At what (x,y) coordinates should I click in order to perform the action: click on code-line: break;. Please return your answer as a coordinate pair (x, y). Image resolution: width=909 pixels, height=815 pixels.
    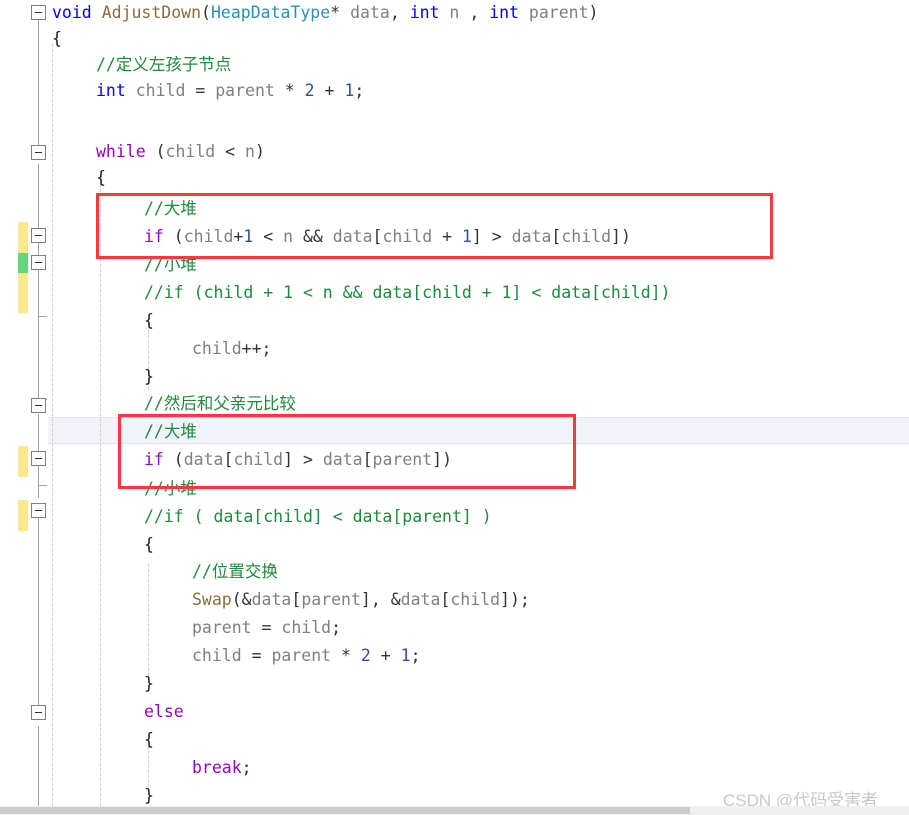
    Looking at the image, I should click on (222, 768).